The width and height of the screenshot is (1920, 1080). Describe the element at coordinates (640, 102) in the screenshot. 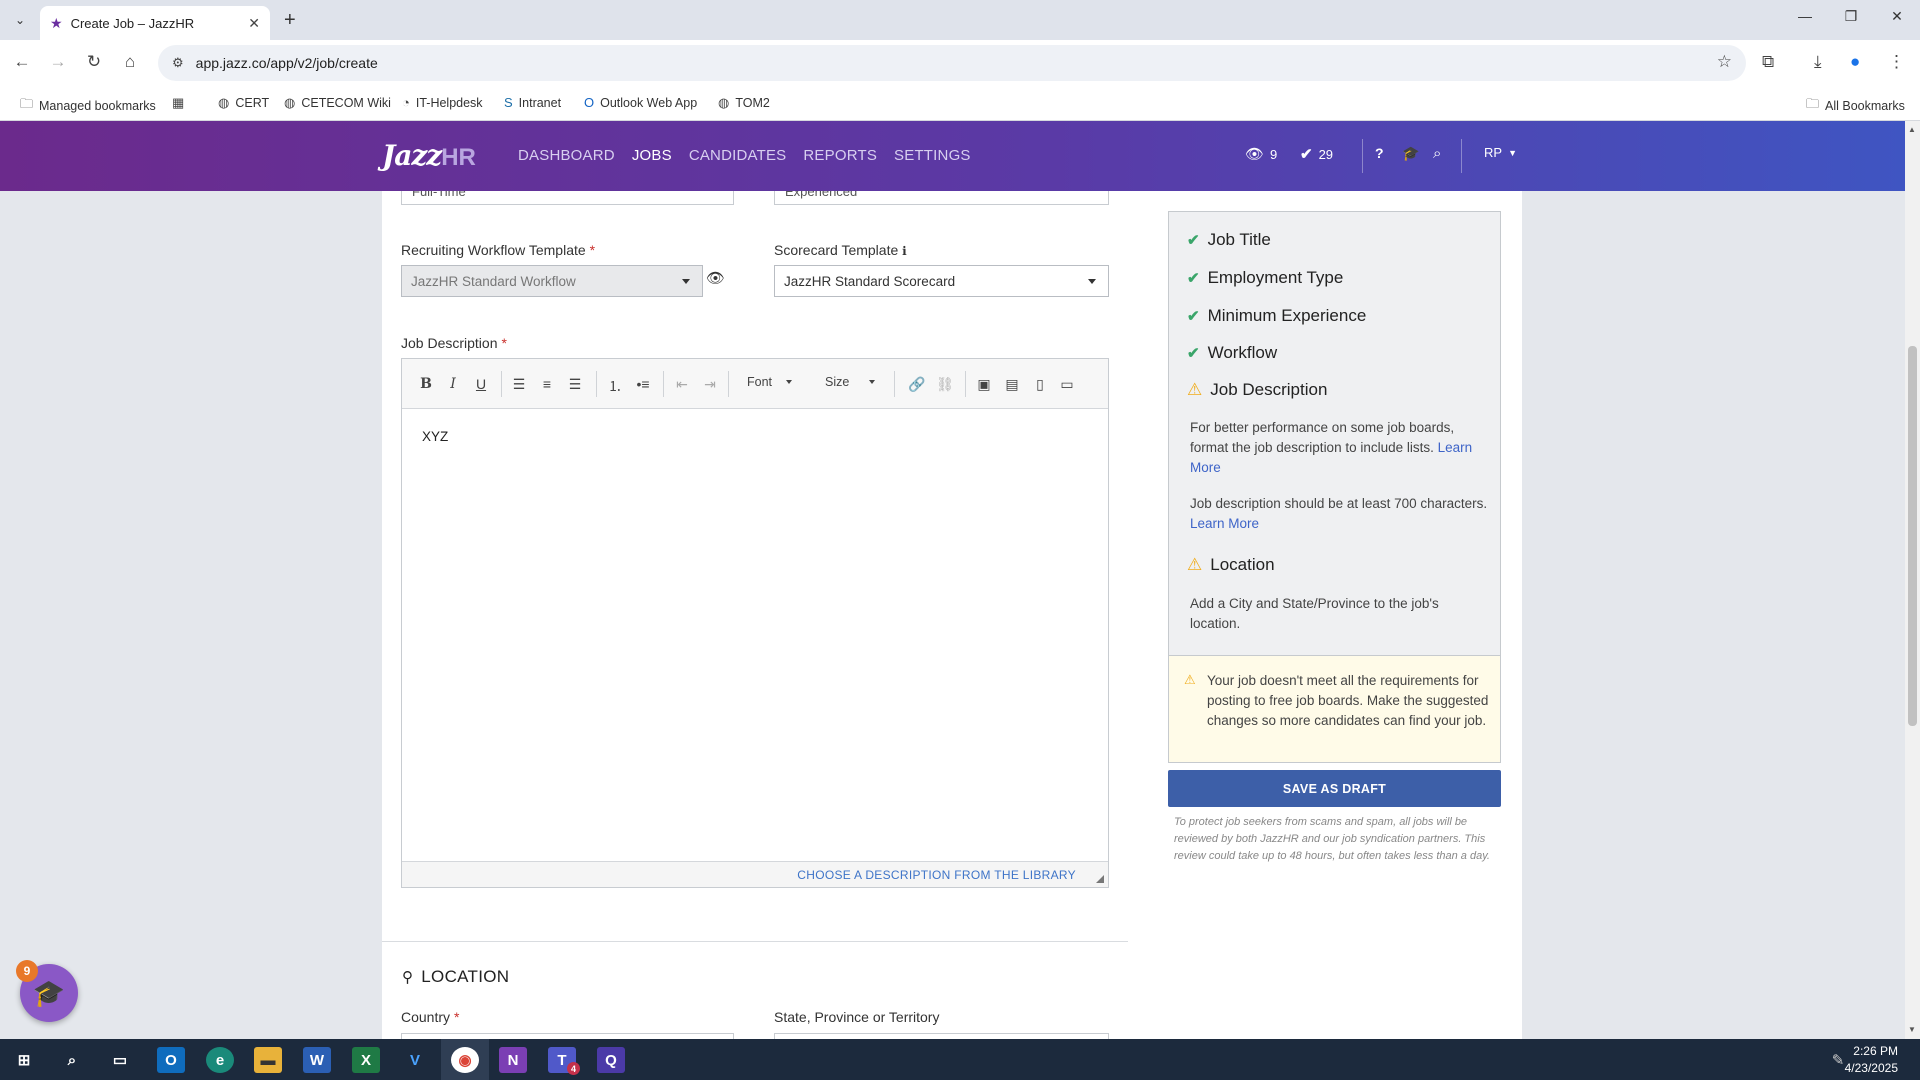

I see `bookmark-outlook-web-app: O Outlook Web App` at that location.